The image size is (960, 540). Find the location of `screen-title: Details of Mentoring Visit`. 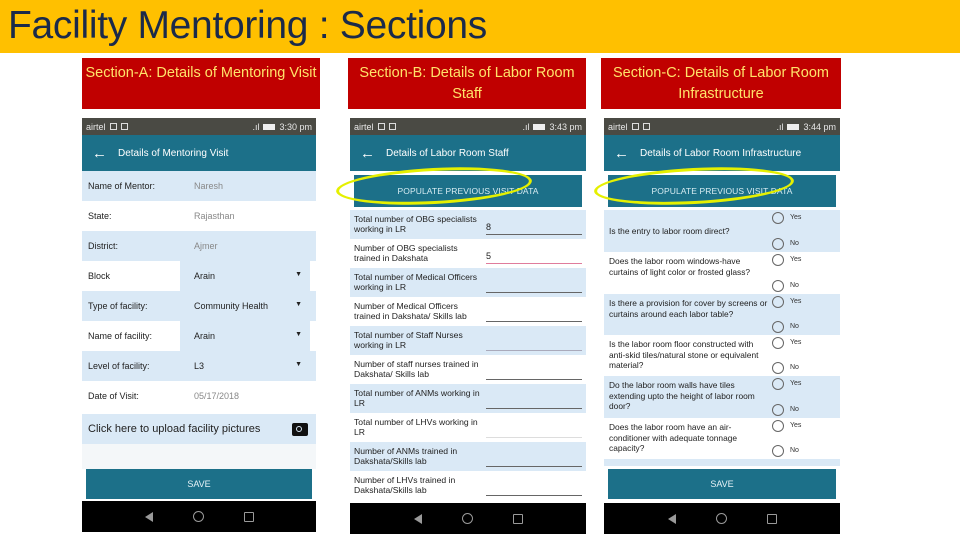

screen-title: Details of Mentoring Visit is located at coordinates (173, 153).